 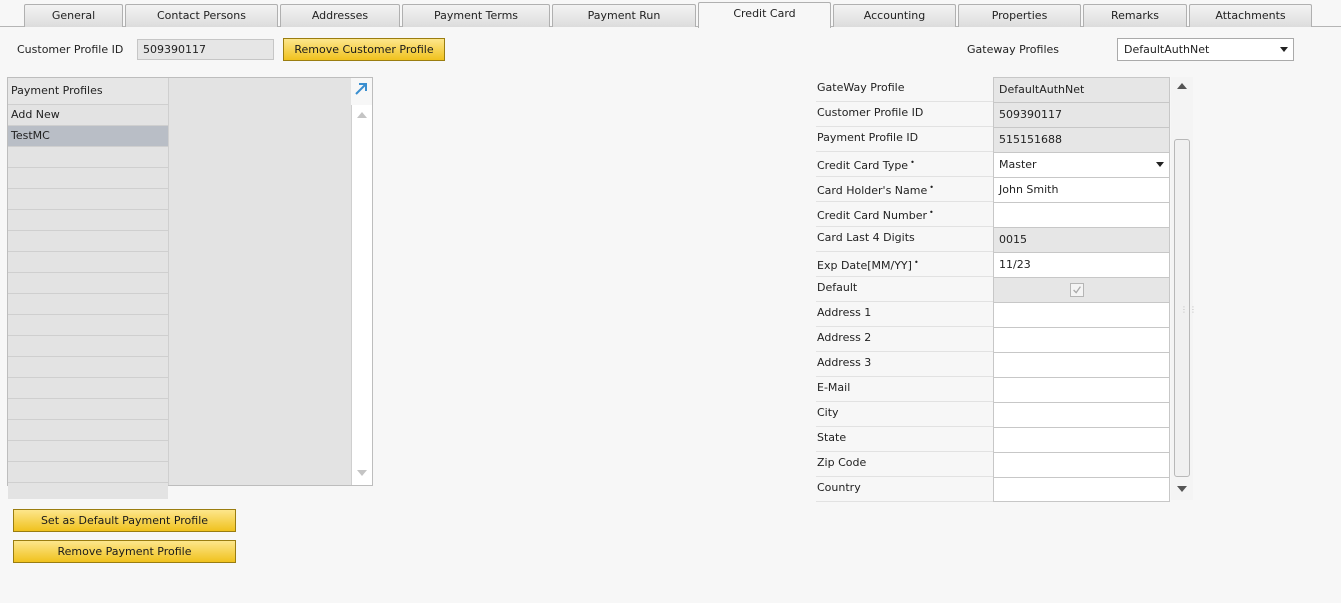 I want to click on form-scrollbar: ⋮⋮, so click(x=1184, y=288).